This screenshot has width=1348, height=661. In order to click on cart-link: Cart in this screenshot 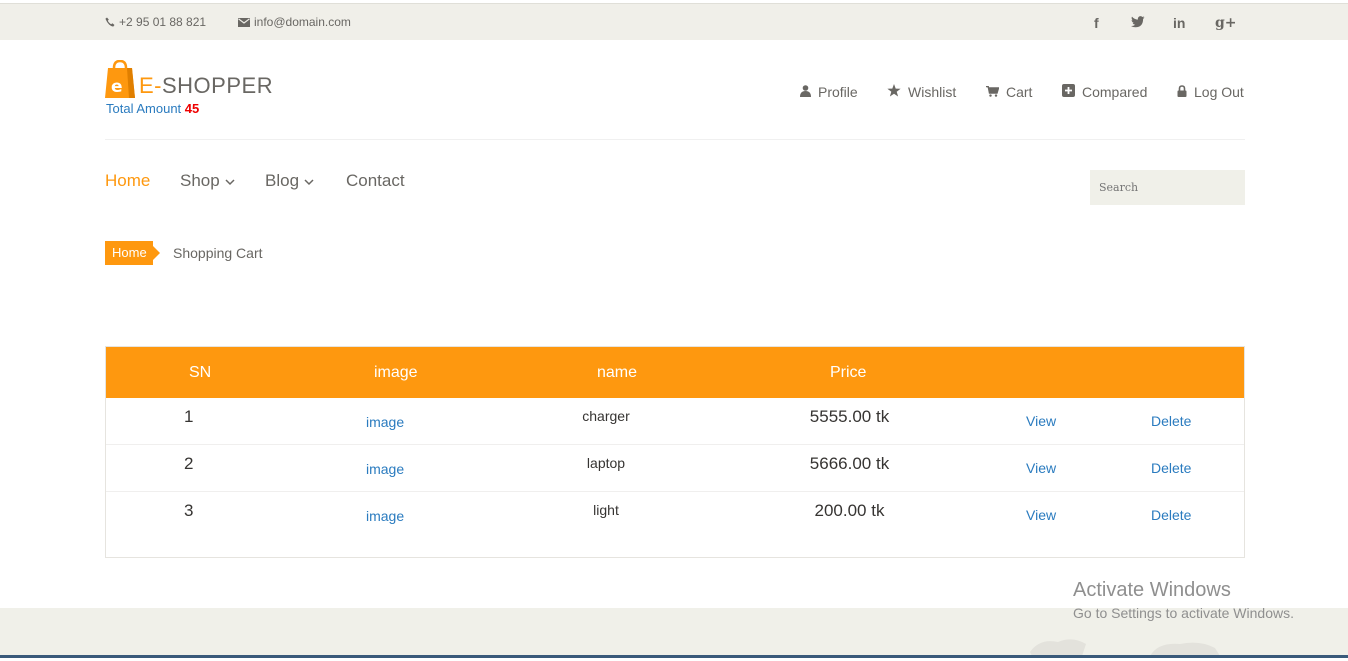, I will do `click(1009, 92)`.